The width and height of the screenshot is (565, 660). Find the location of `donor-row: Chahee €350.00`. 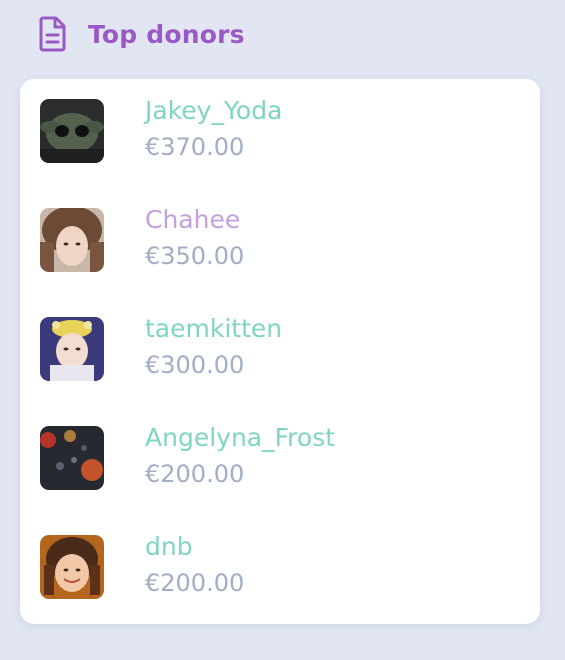

donor-row: Chahee €350.00 is located at coordinates (280, 238).